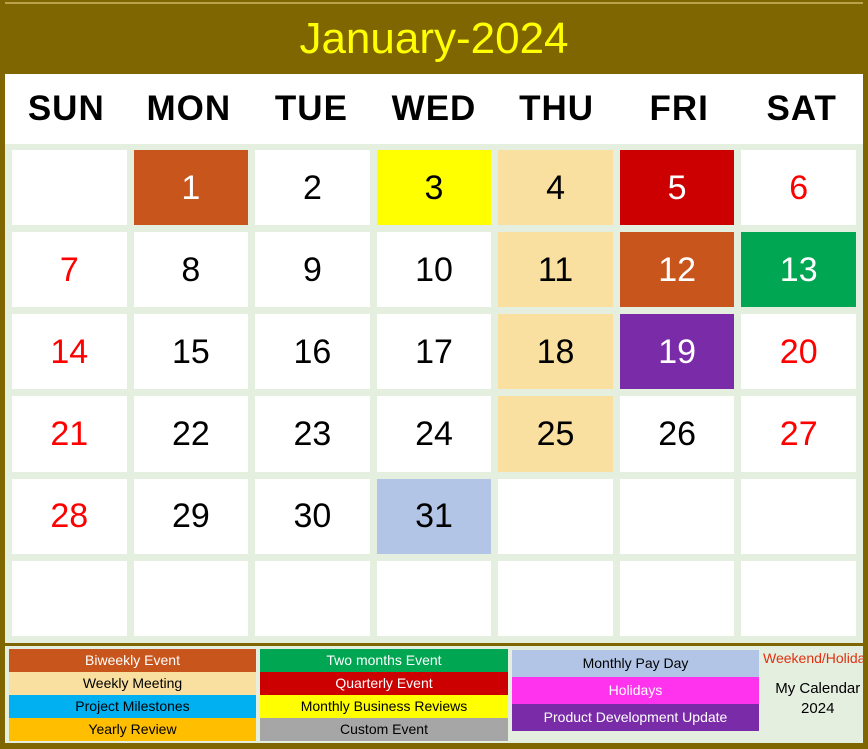 This screenshot has width=868, height=749. What do you see at coordinates (677, 352) in the screenshot?
I see `day-cell-19: 19` at bounding box center [677, 352].